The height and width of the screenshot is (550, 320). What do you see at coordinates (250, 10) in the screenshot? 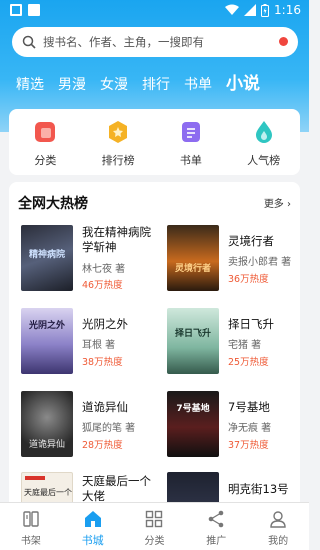
I see `signal-icon` at bounding box center [250, 10].